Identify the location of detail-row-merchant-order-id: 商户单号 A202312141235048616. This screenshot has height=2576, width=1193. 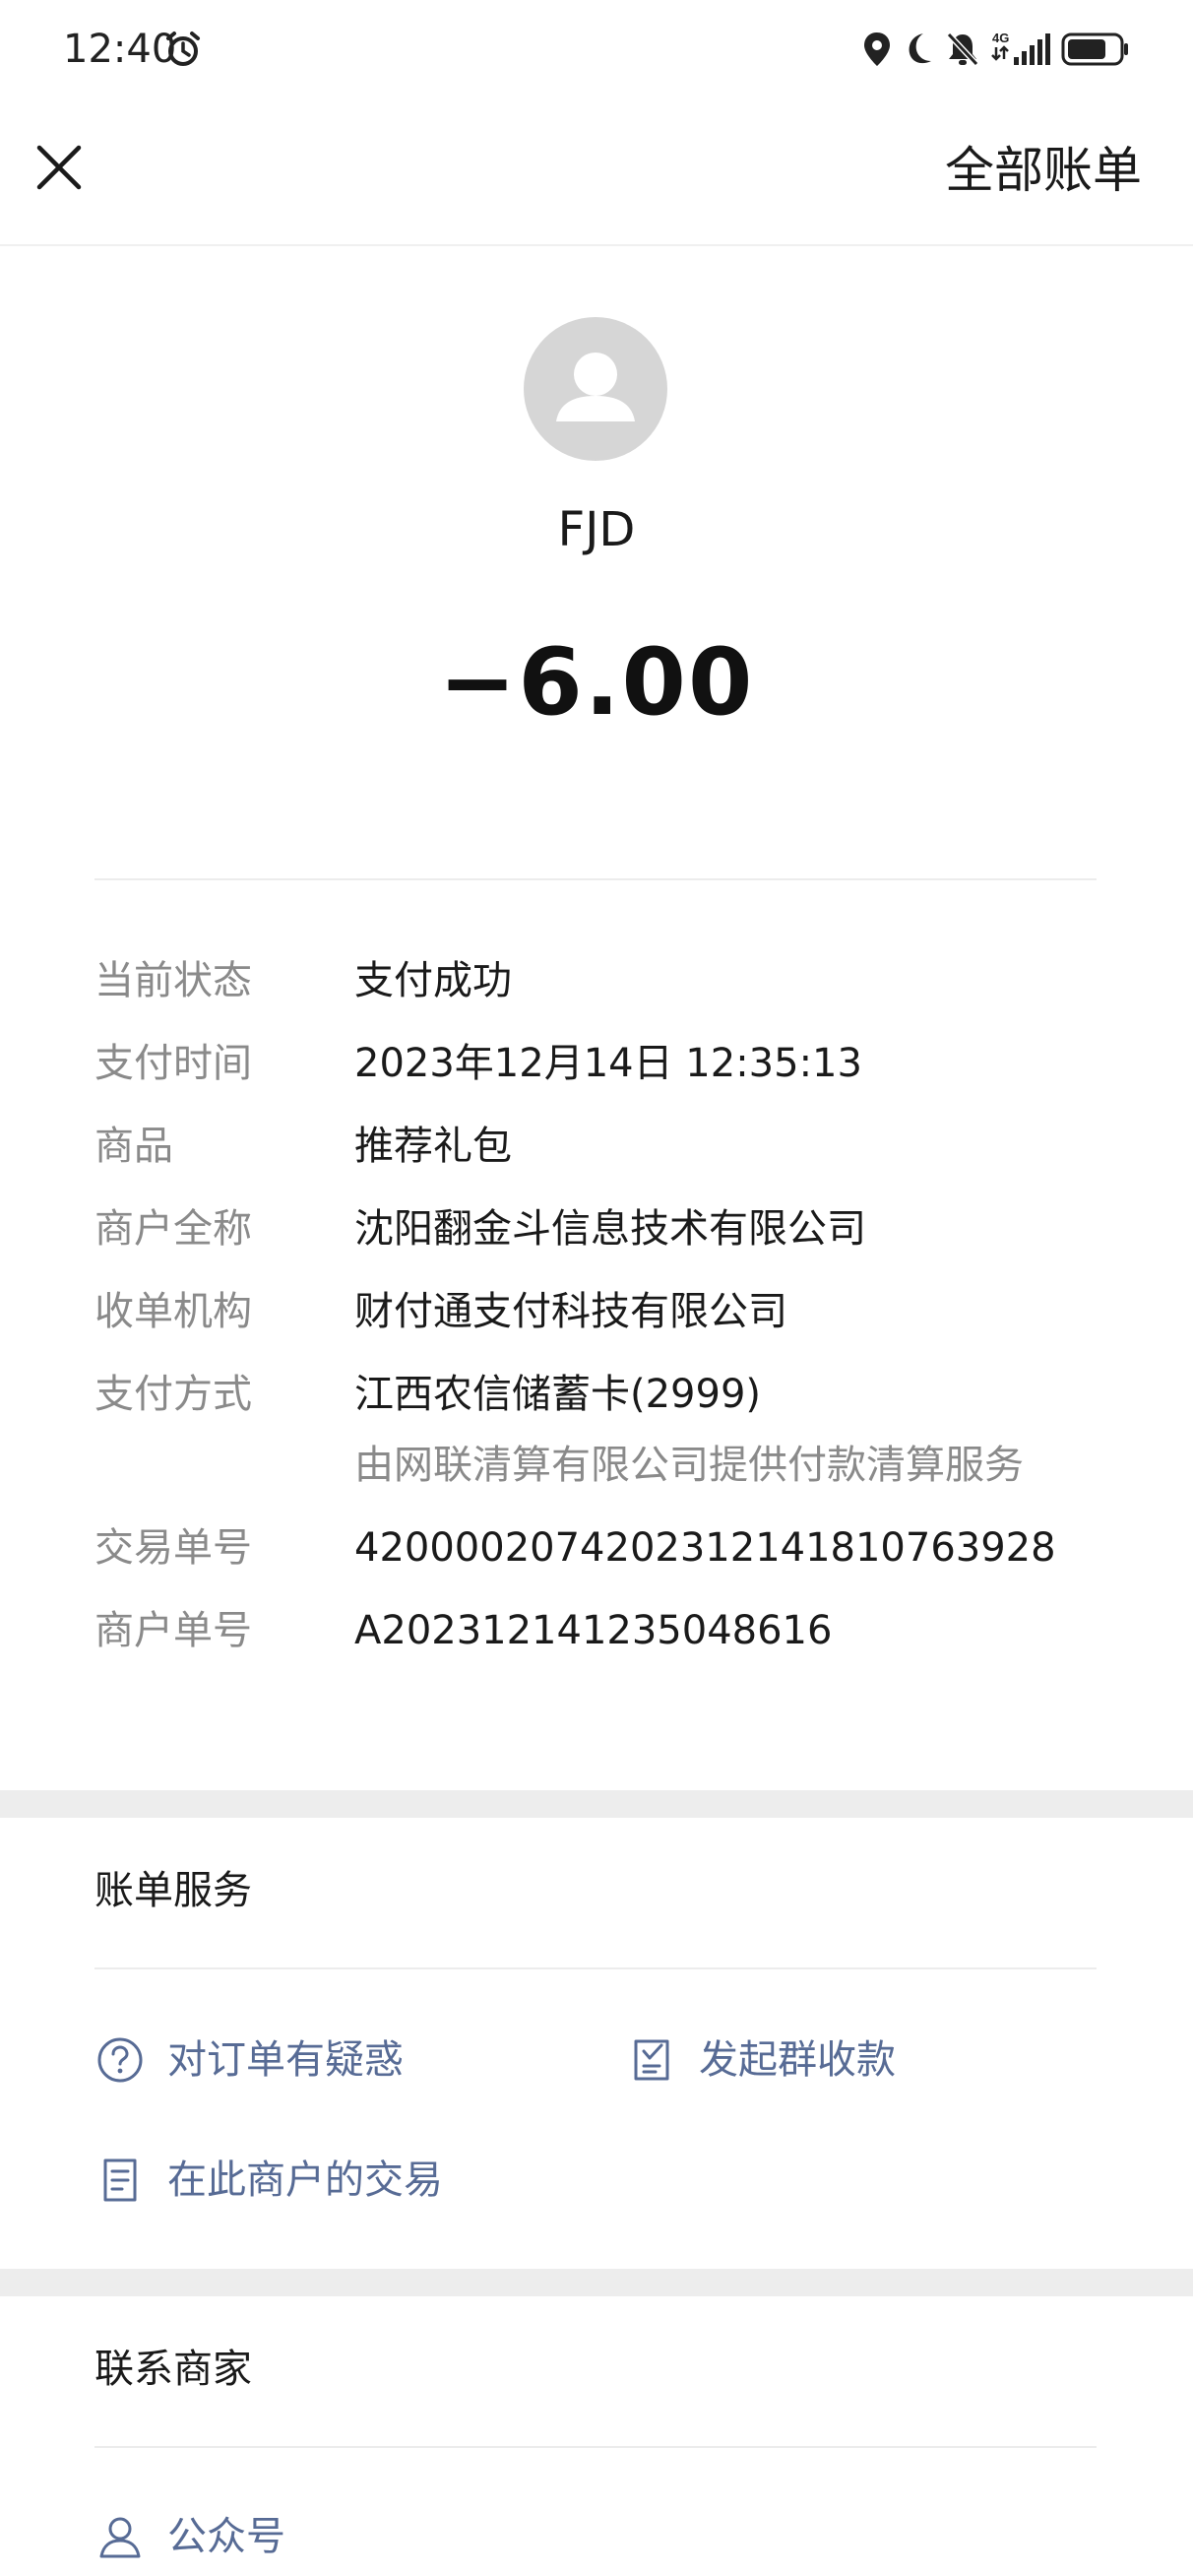
(606, 1630).